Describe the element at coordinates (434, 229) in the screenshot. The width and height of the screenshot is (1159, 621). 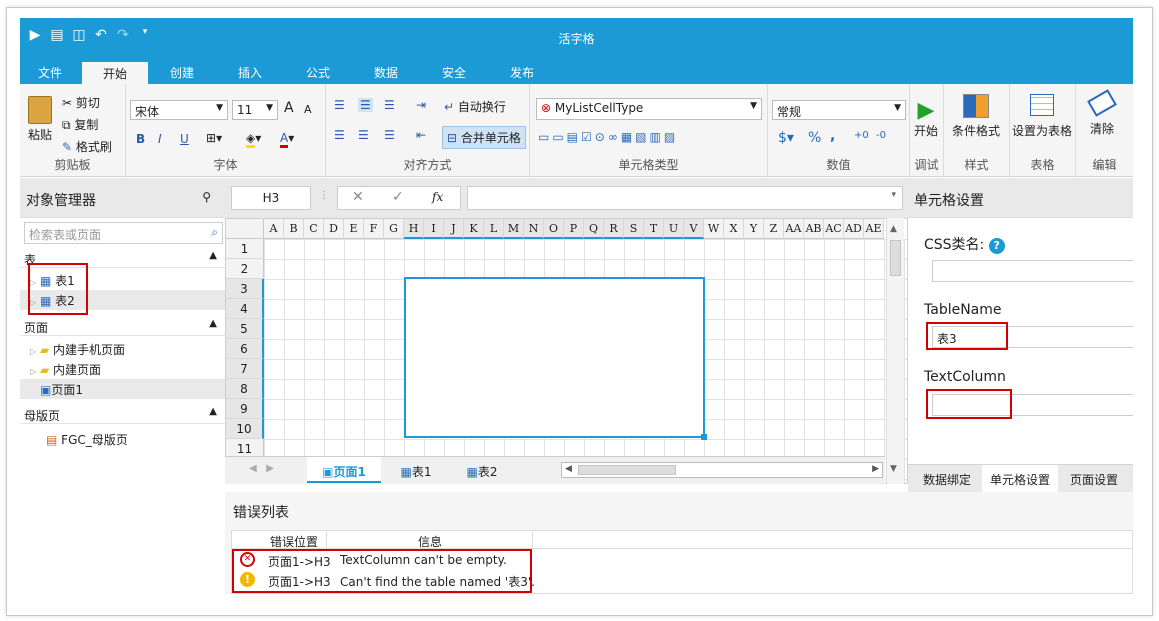
I see `column-header: I` at that location.